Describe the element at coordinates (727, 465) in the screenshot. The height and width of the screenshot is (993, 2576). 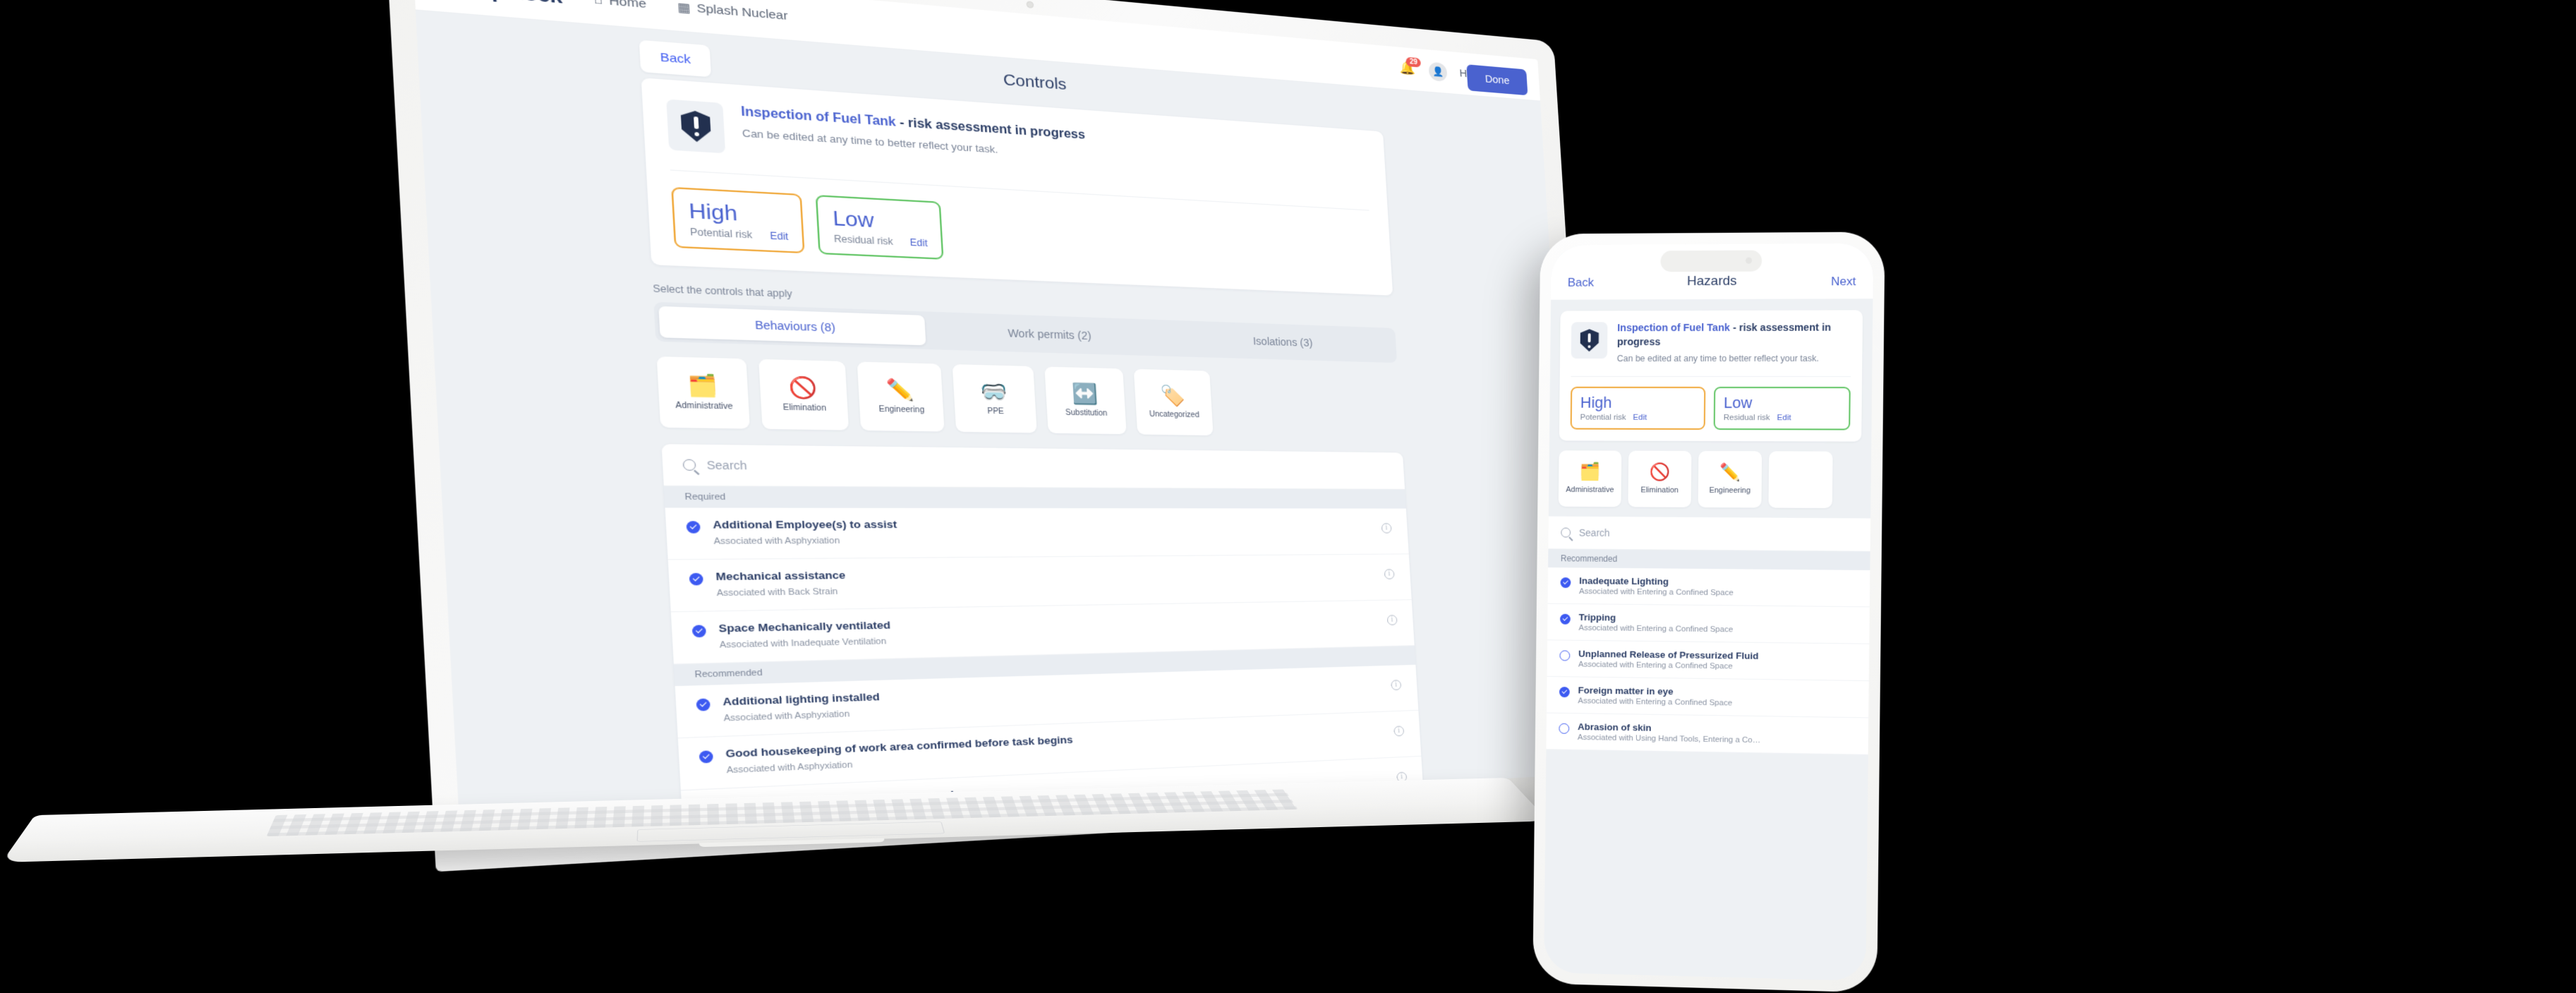
I see `search-input: Search` at that location.